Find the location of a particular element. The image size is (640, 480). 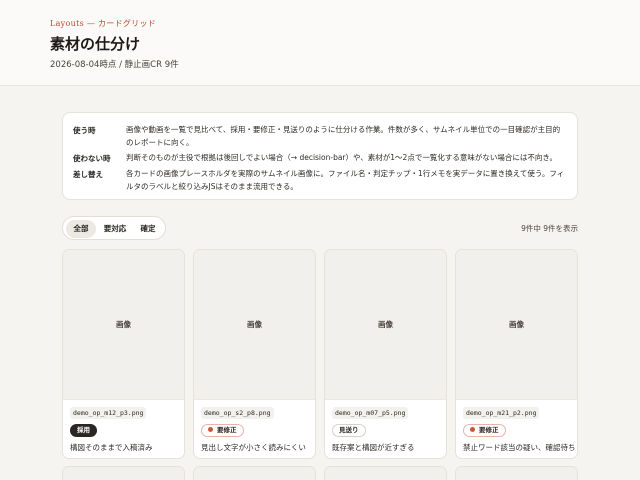

filter-all: 全部 is located at coordinates (81, 229).